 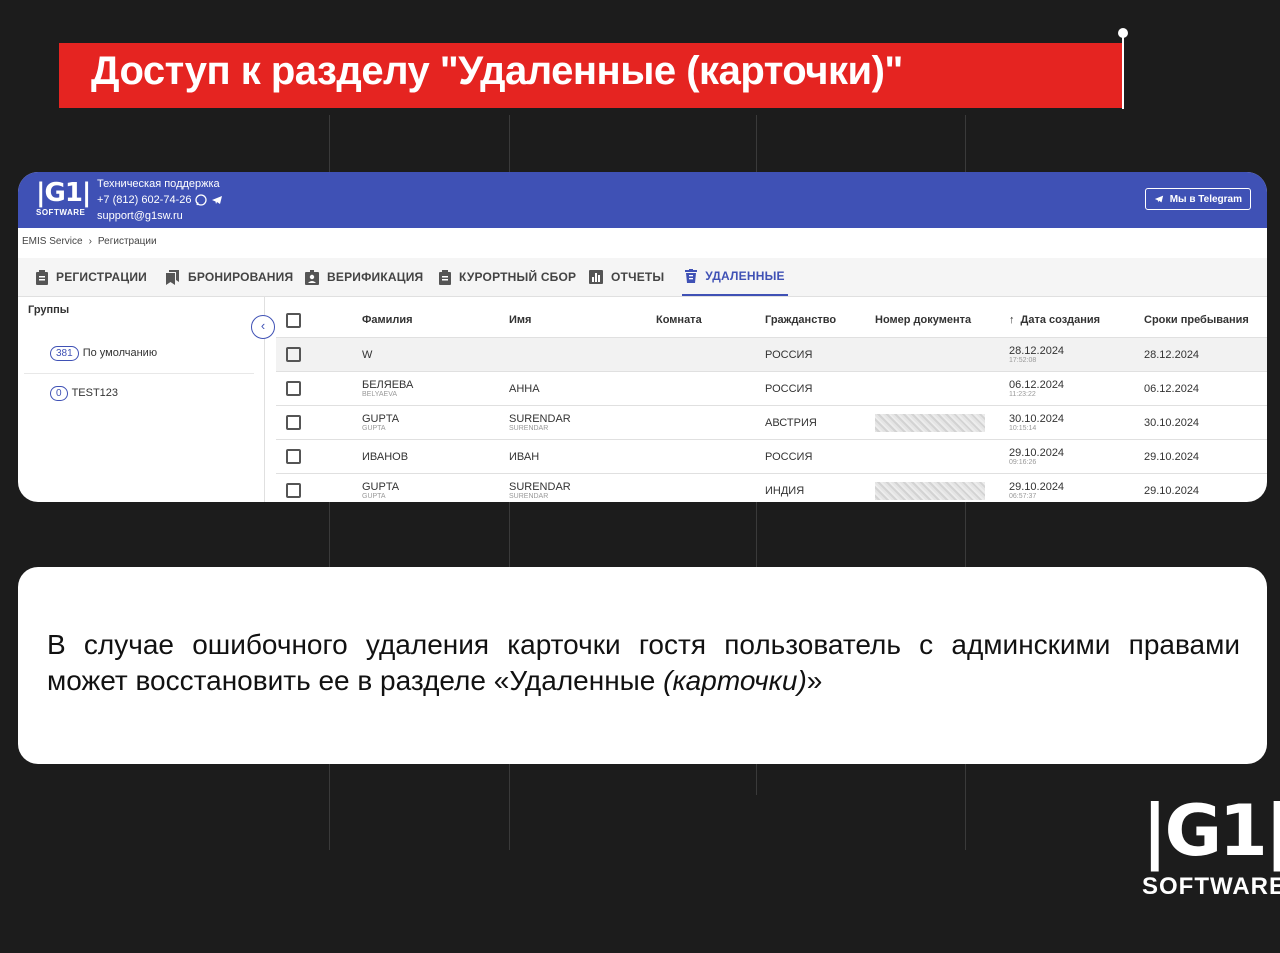 What do you see at coordinates (380, 394) in the screenshot?
I see `cell-subvalue: BELYAEVA` at bounding box center [380, 394].